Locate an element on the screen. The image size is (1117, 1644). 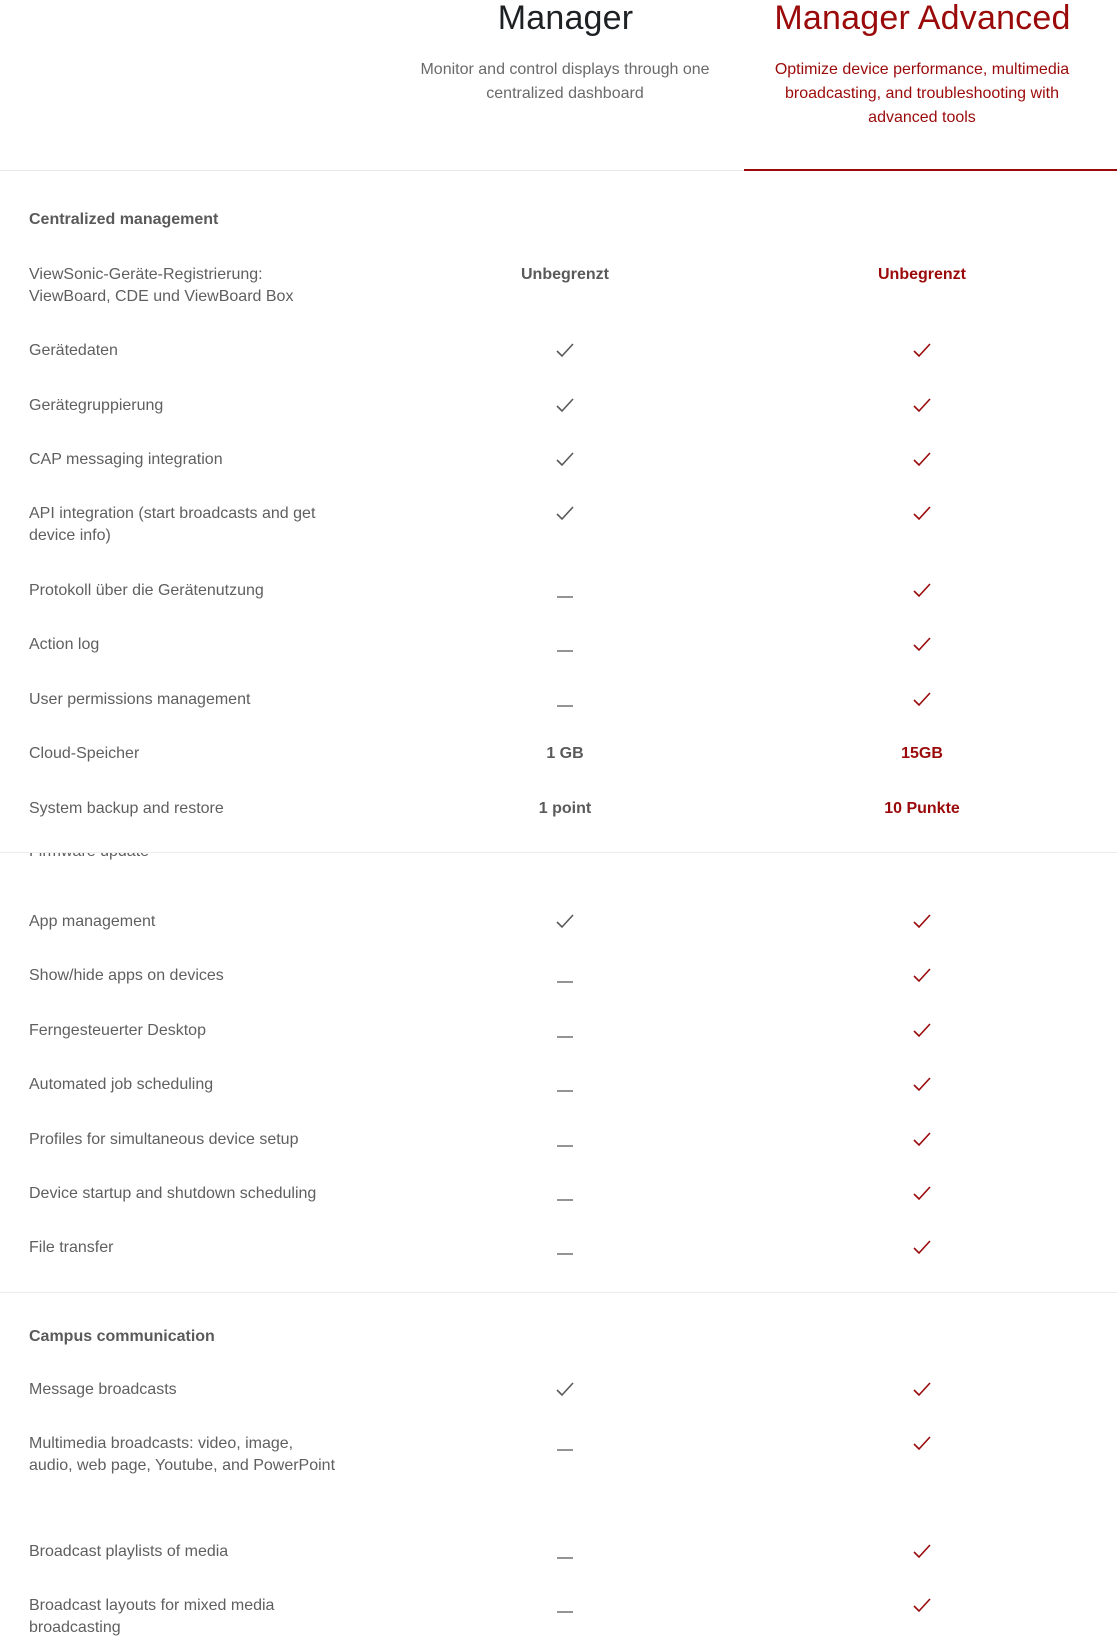
row-label: Ferngesteuerter Desktop is located at coordinates (117, 1030).